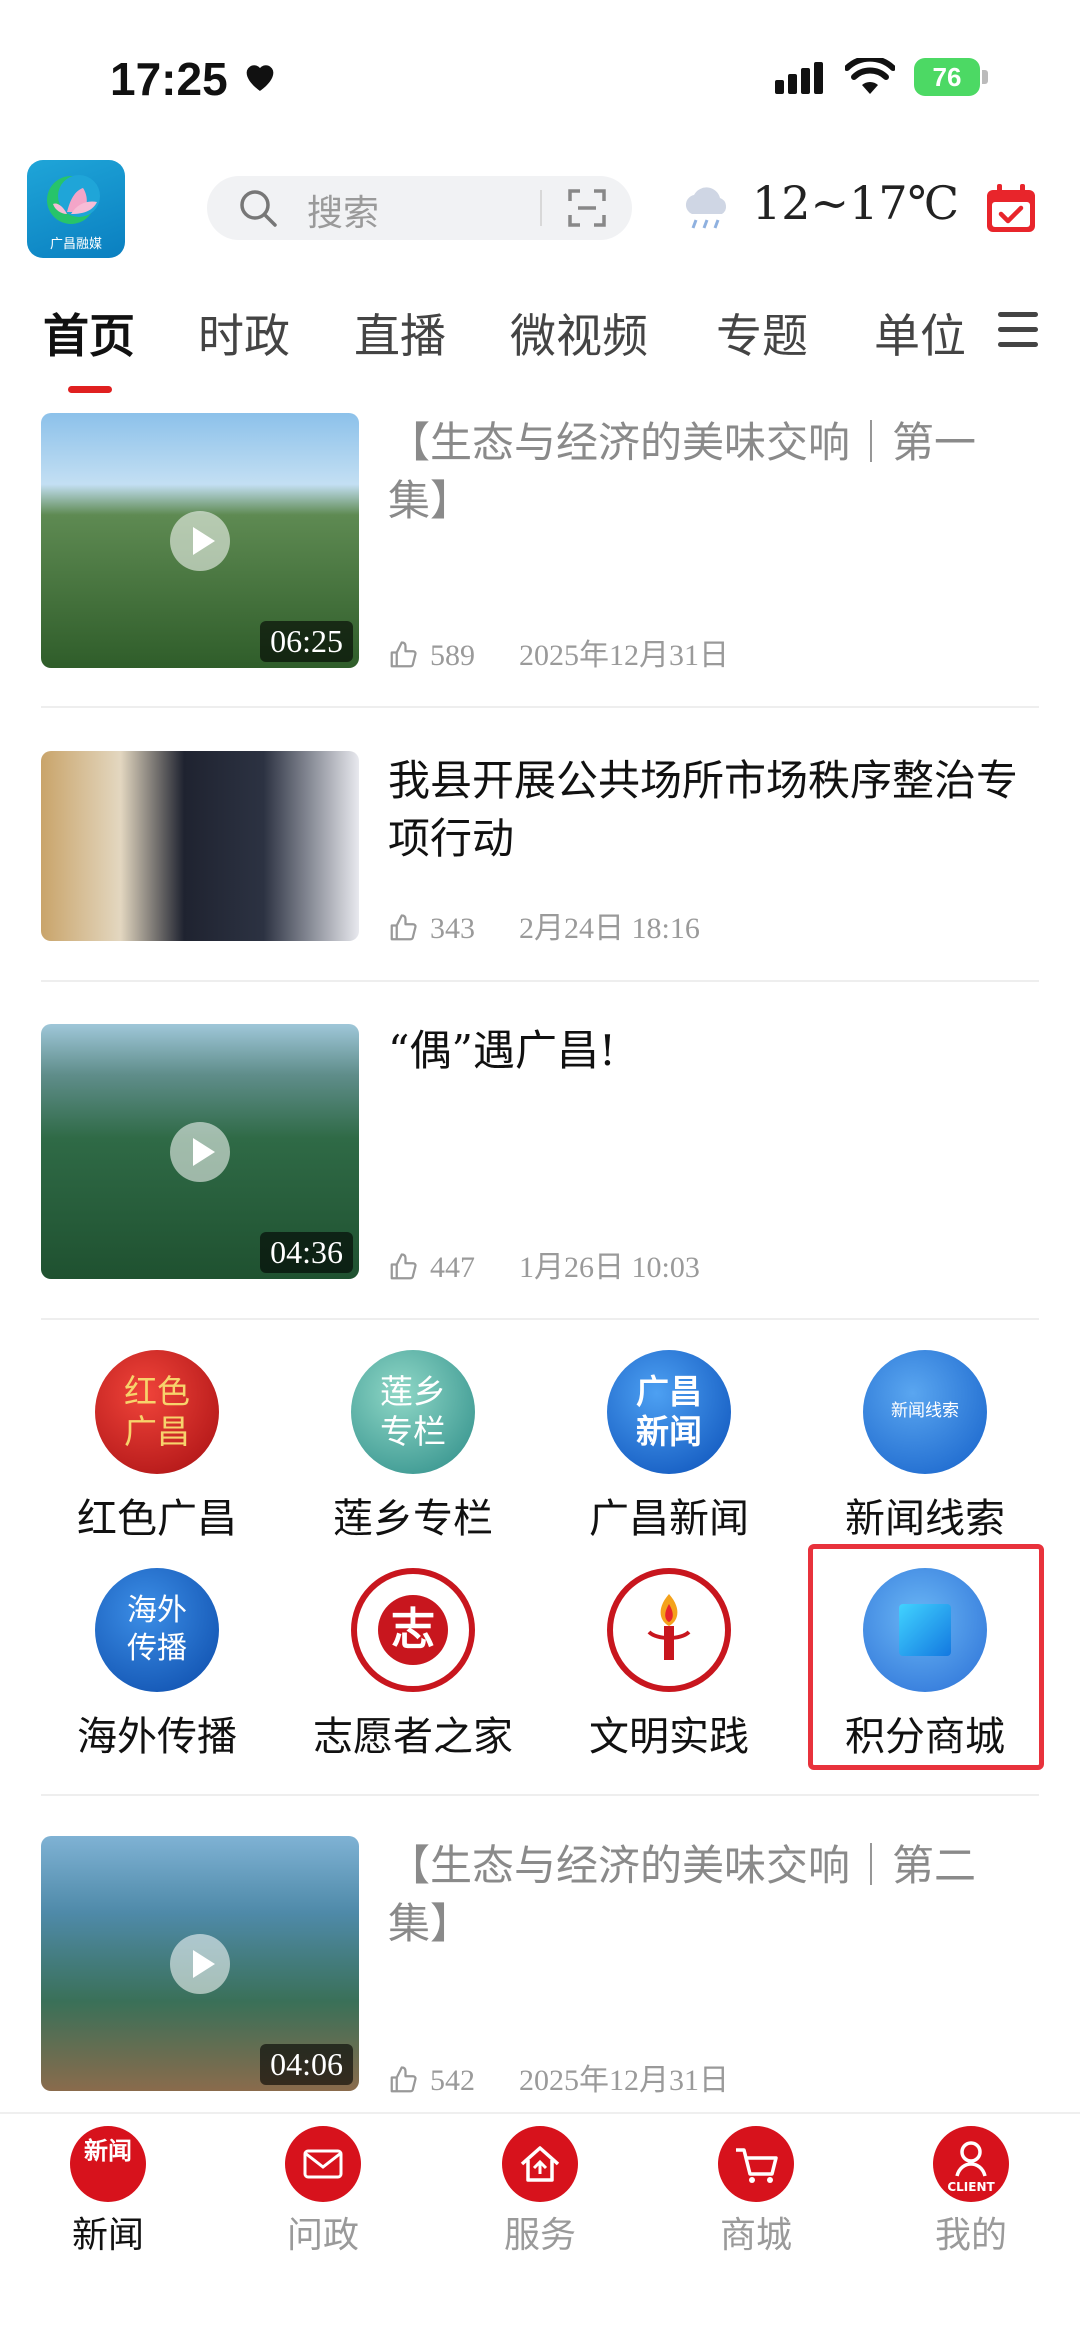 The image size is (1080, 2343). Describe the element at coordinates (76, 209) in the screenshot. I see `app-logo: 广昌融媒` at that location.